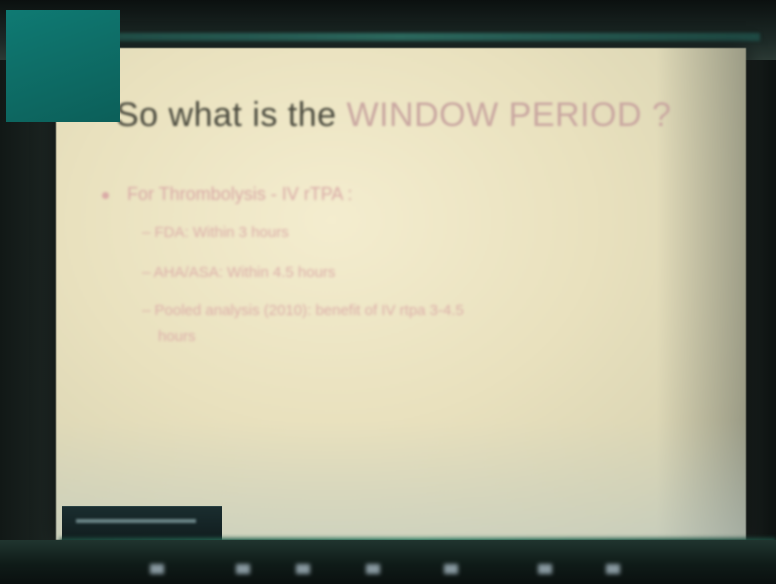 This screenshot has width=776, height=584. Describe the element at coordinates (231, 115) in the screenshot. I see `slide-title-prefix: So what is the` at that location.